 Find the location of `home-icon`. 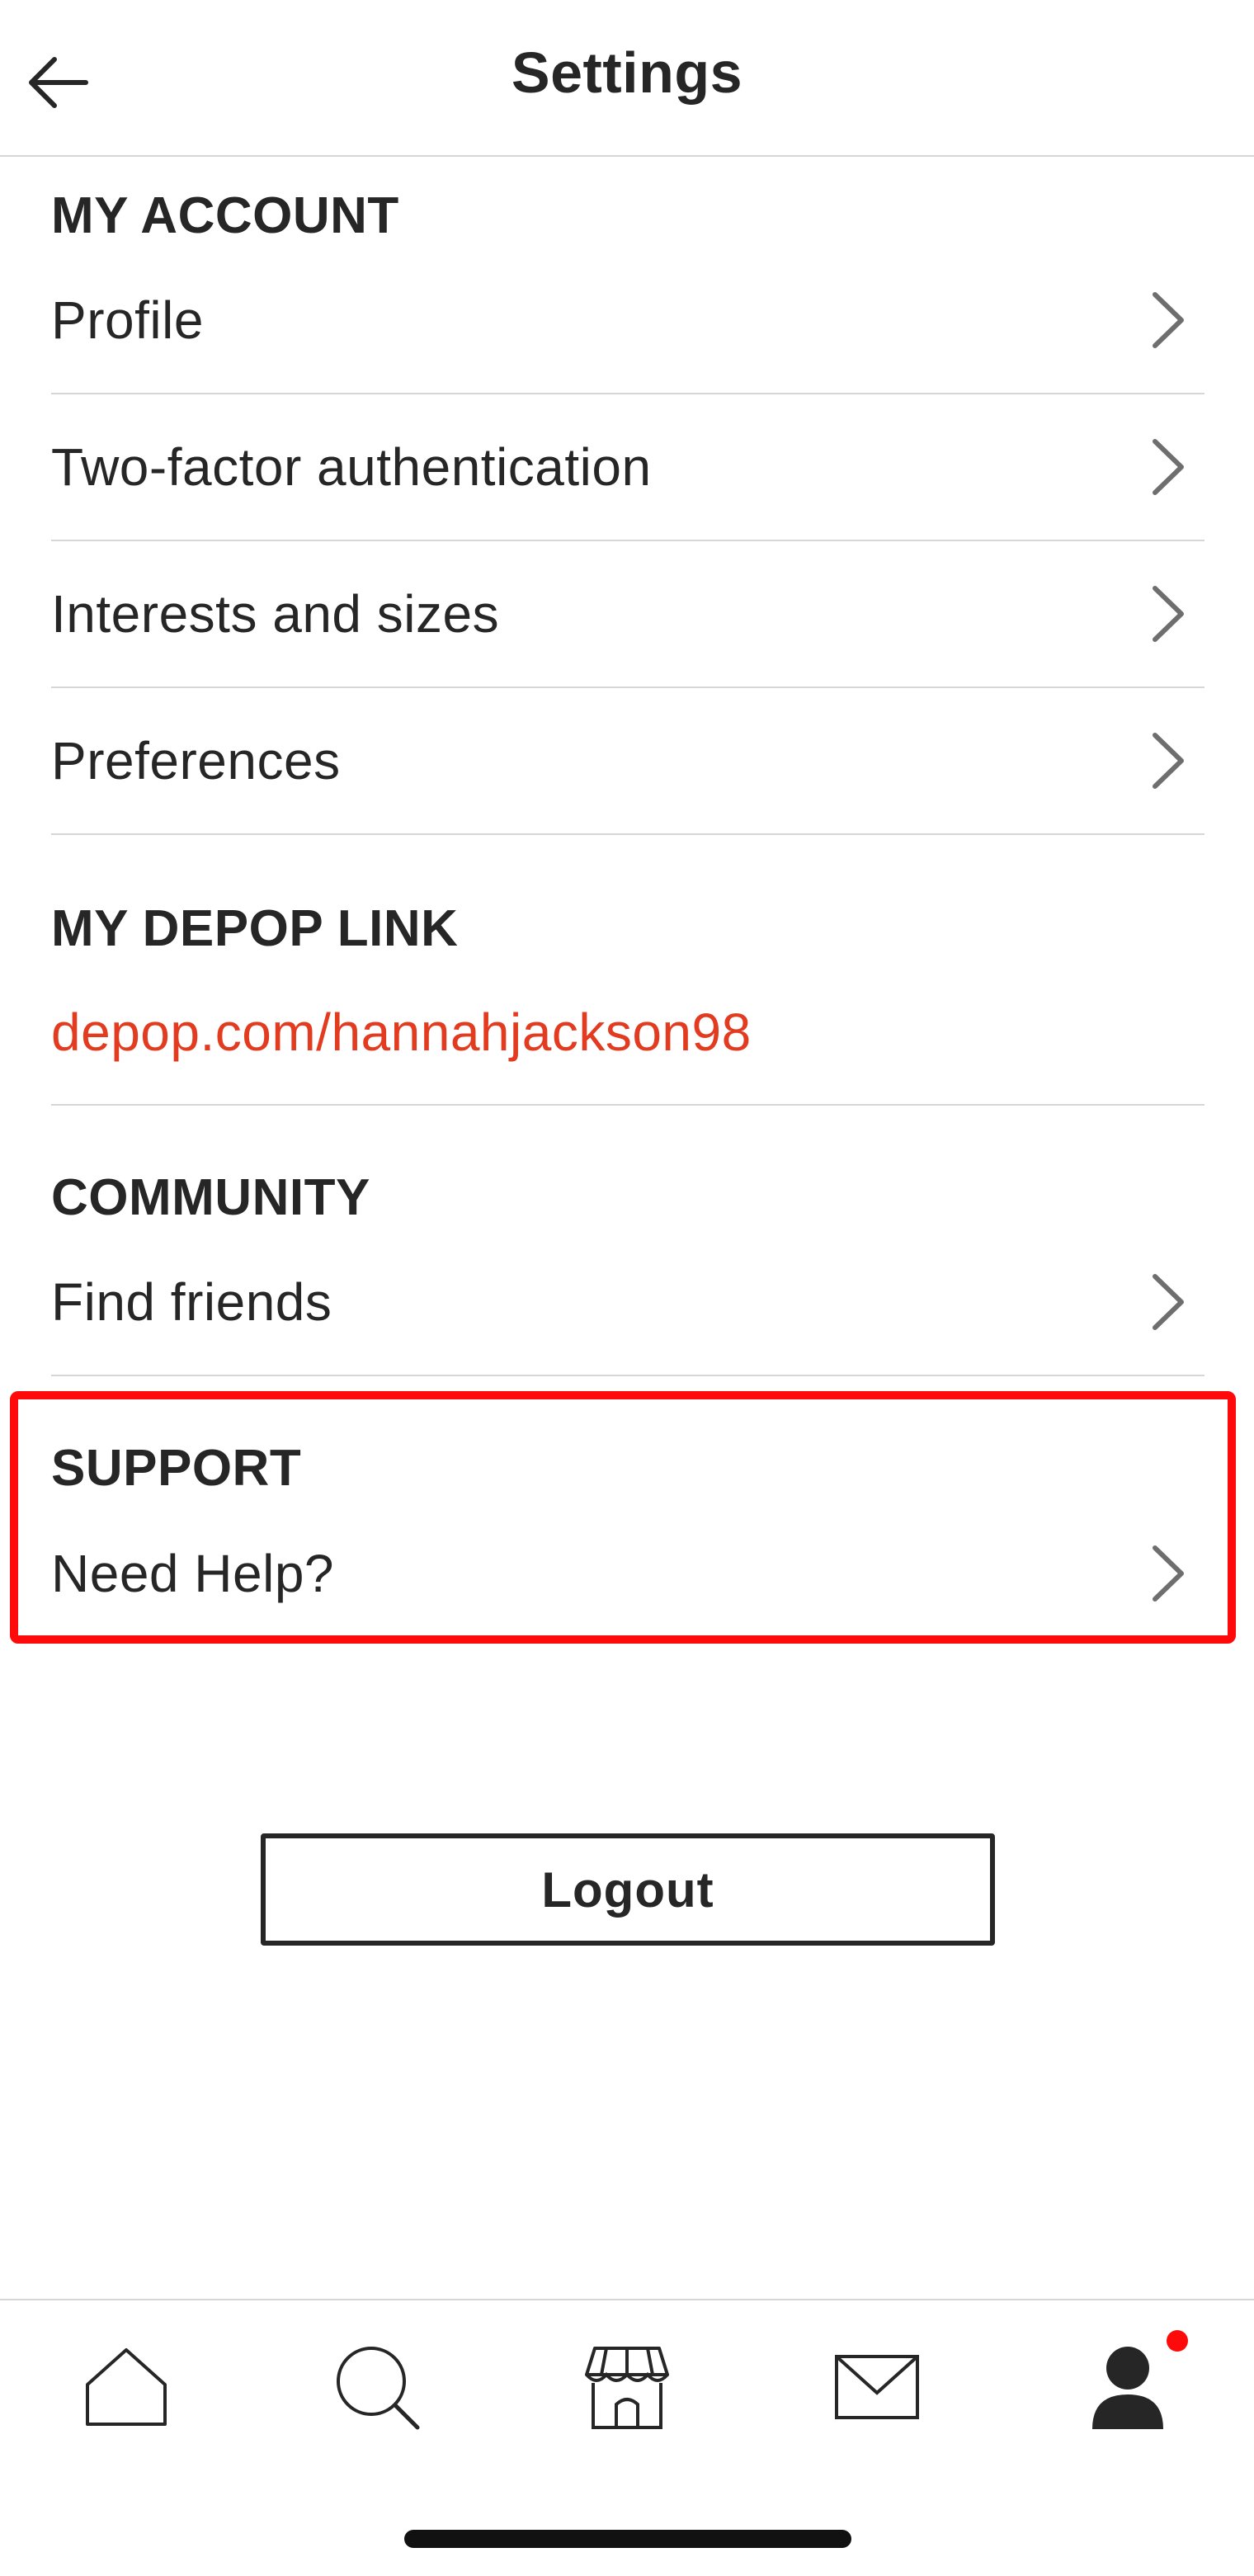

home-icon is located at coordinates (126, 2387).